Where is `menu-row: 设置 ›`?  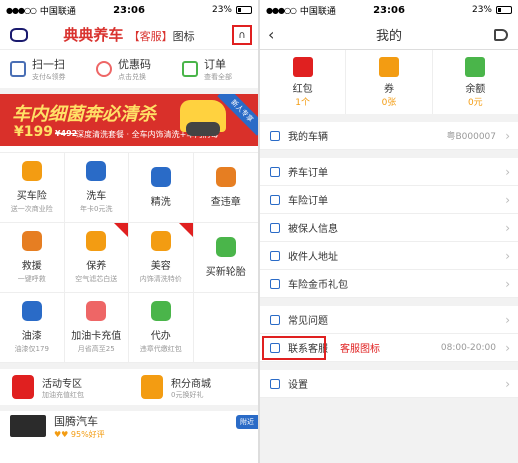
menu-row: 设置 › is located at coordinates (389, 384).